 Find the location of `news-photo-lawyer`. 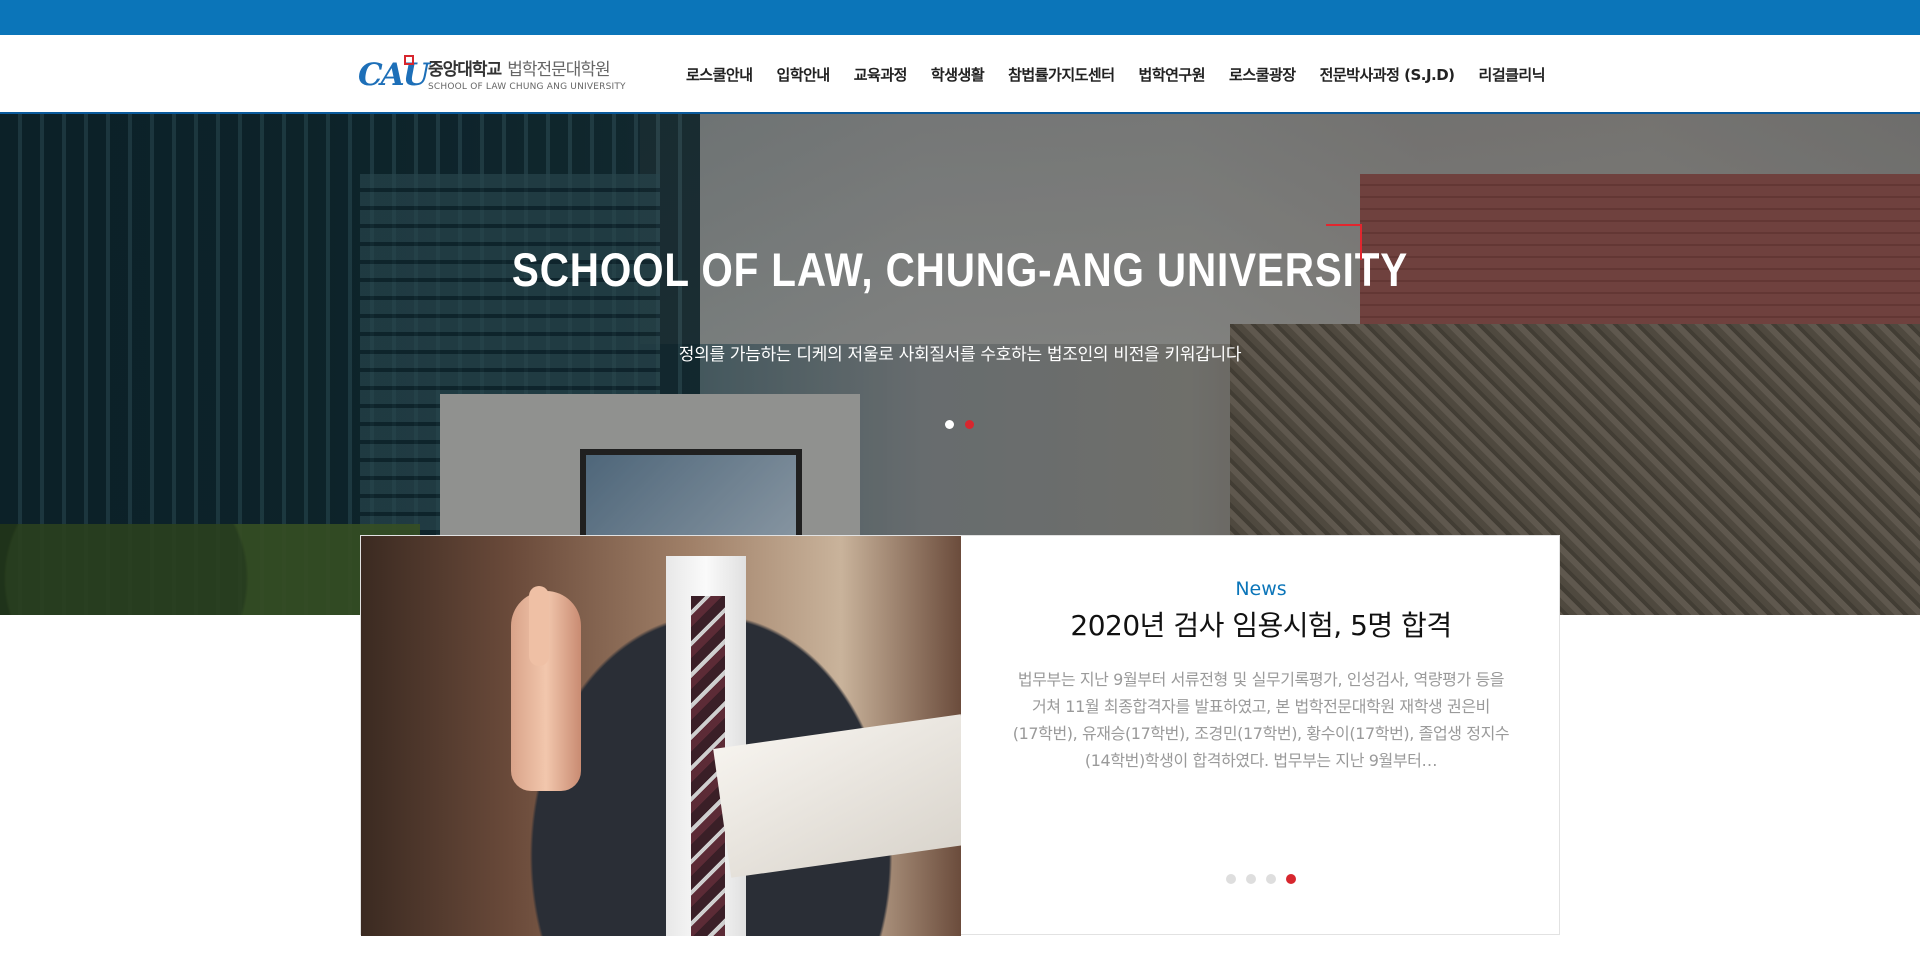

news-photo-lawyer is located at coordinates (661, 736).